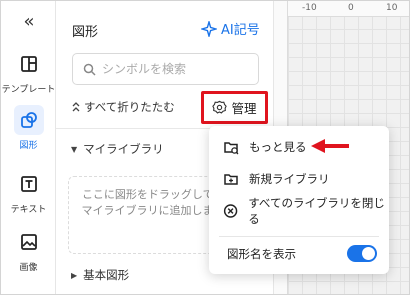 The width and height of the screenshot is (410, 295). What do you see at coordinates (240, 30) in the screenshot?
I see `ai-symbol-label: AI記号` at bounding box center [240, 30].